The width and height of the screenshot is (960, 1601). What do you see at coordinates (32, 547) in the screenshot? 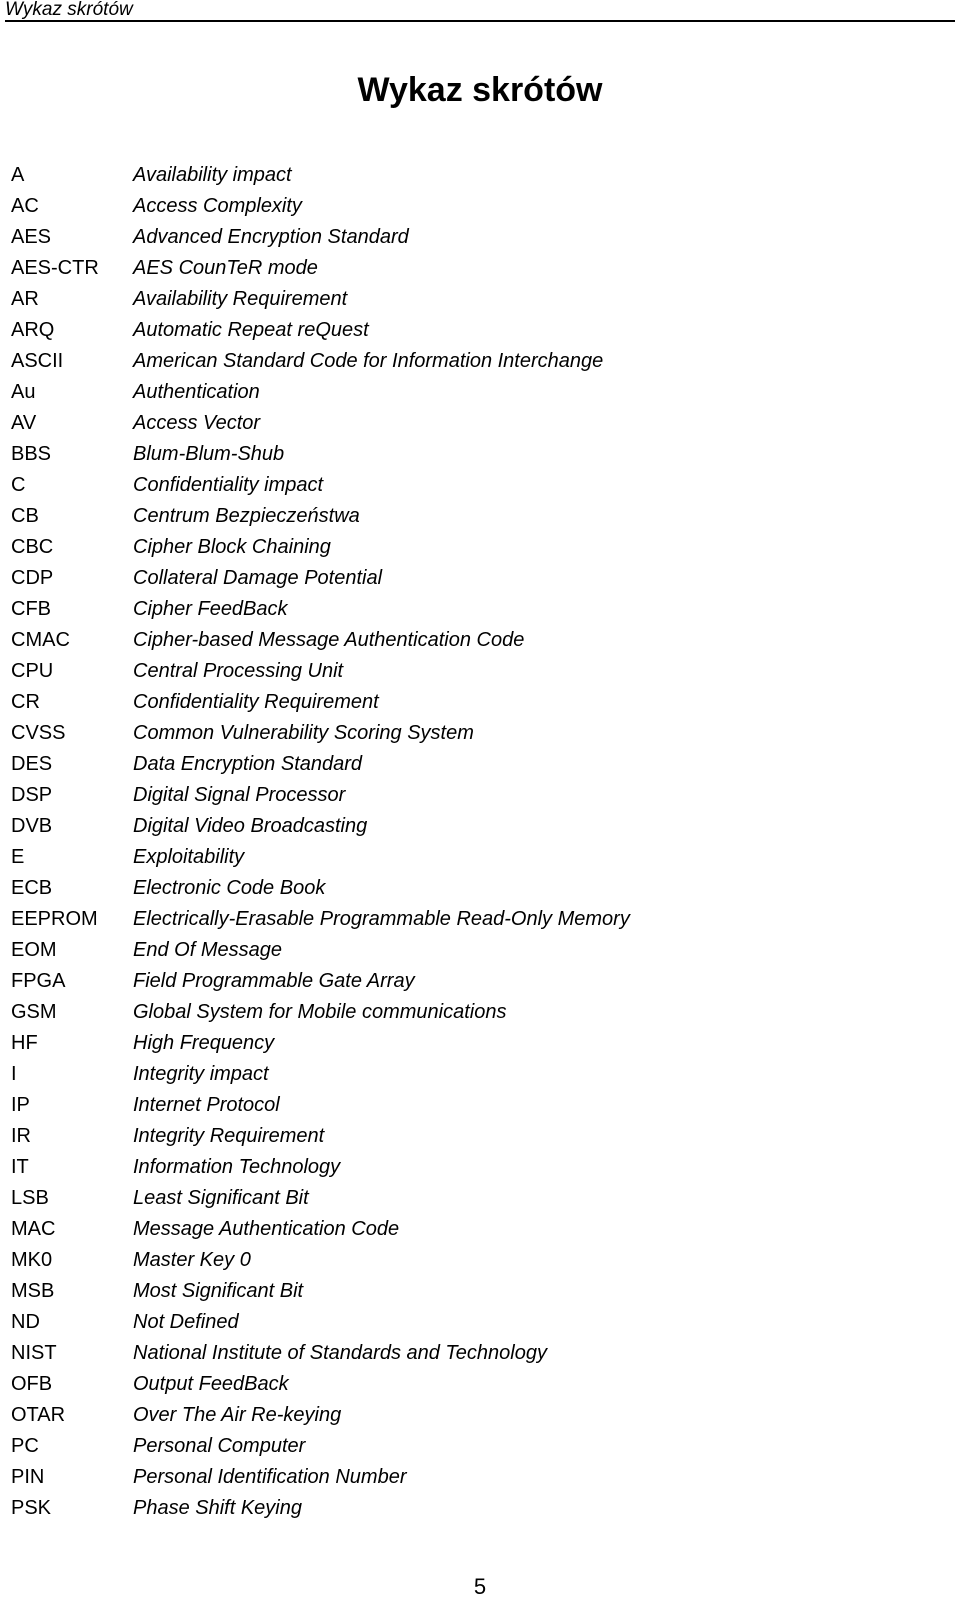
I see `abbreviation: CBC` at bounding box center [32, 547].